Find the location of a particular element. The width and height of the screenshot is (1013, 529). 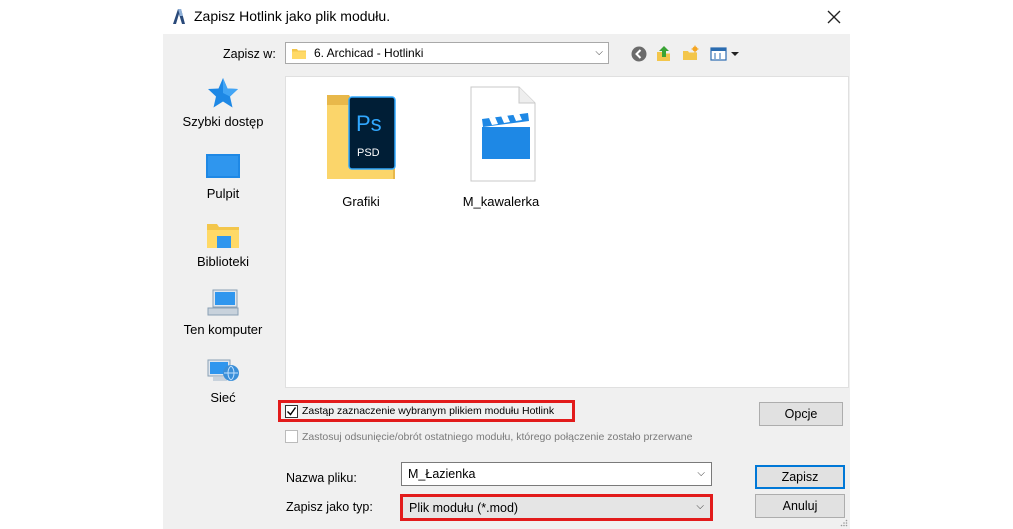

place-label: Biblioteki is located at coordinates (223, 261).